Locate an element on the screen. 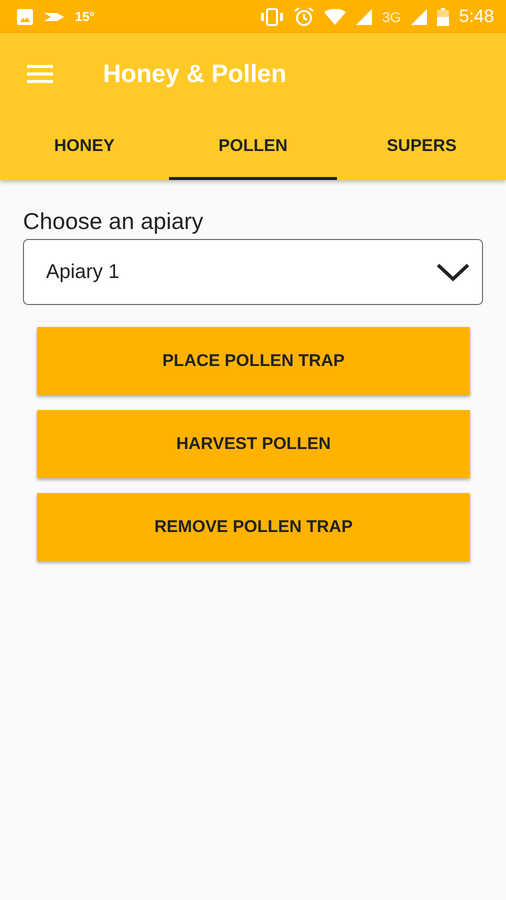 Image resolution: width=506 pixels, height=900 pixels. image-icon is located at coordinates (25, 16).